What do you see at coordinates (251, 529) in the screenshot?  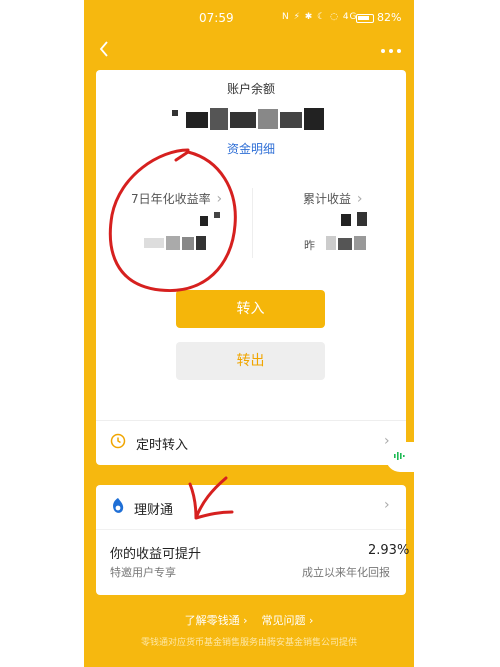 I see `licaitong-divider` at bounding box center [251, 529].